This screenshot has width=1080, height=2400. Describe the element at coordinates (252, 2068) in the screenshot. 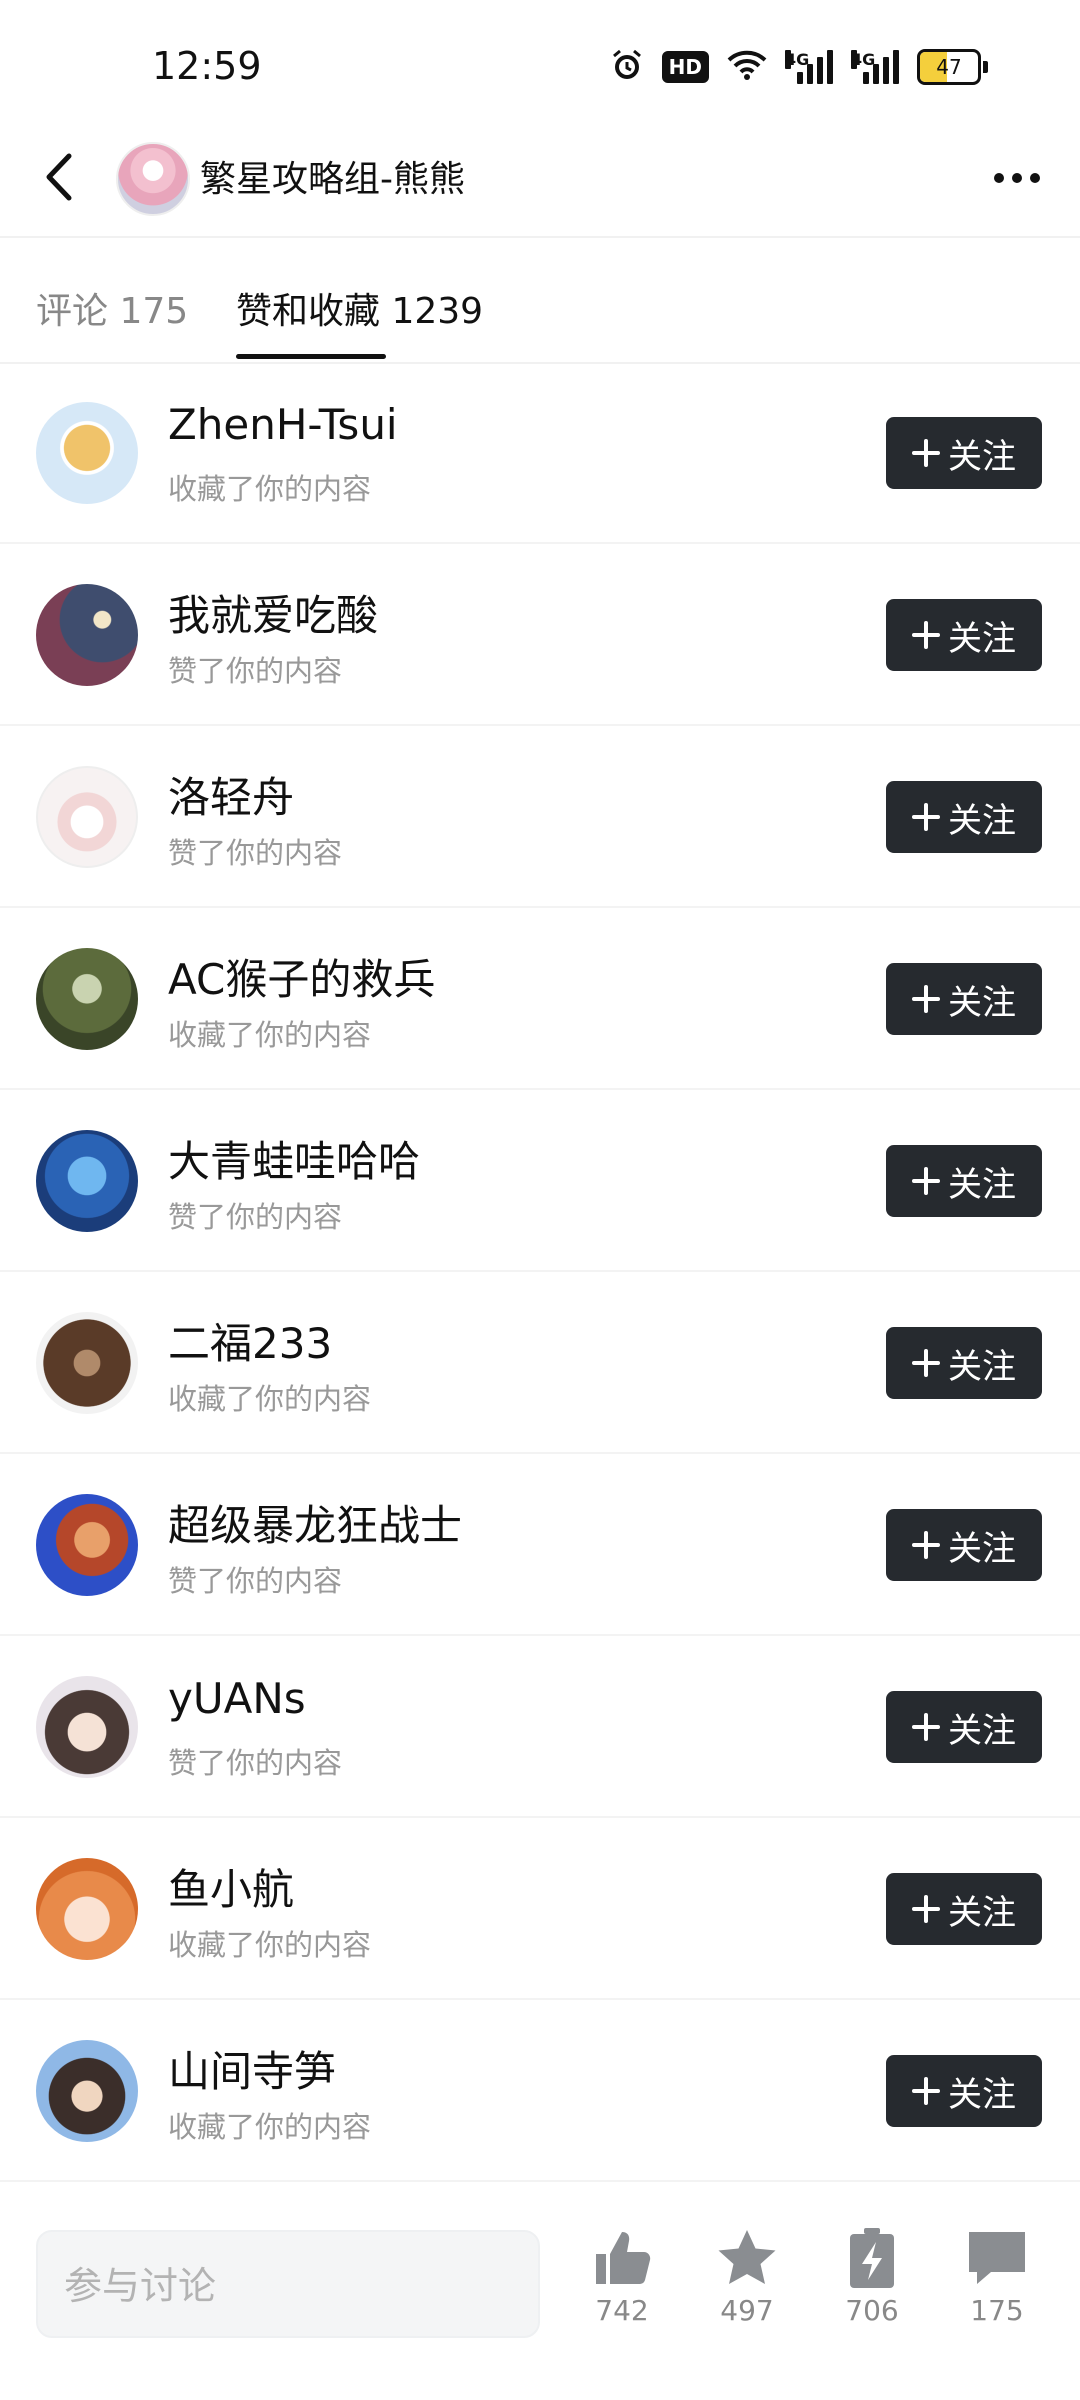

I see `user-name: 山间寺笋` at that location.